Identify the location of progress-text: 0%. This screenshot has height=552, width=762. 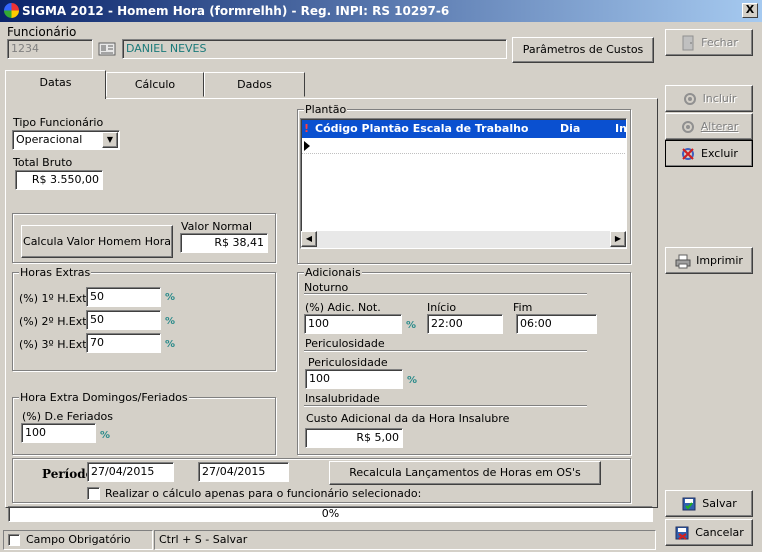
(330, 513).